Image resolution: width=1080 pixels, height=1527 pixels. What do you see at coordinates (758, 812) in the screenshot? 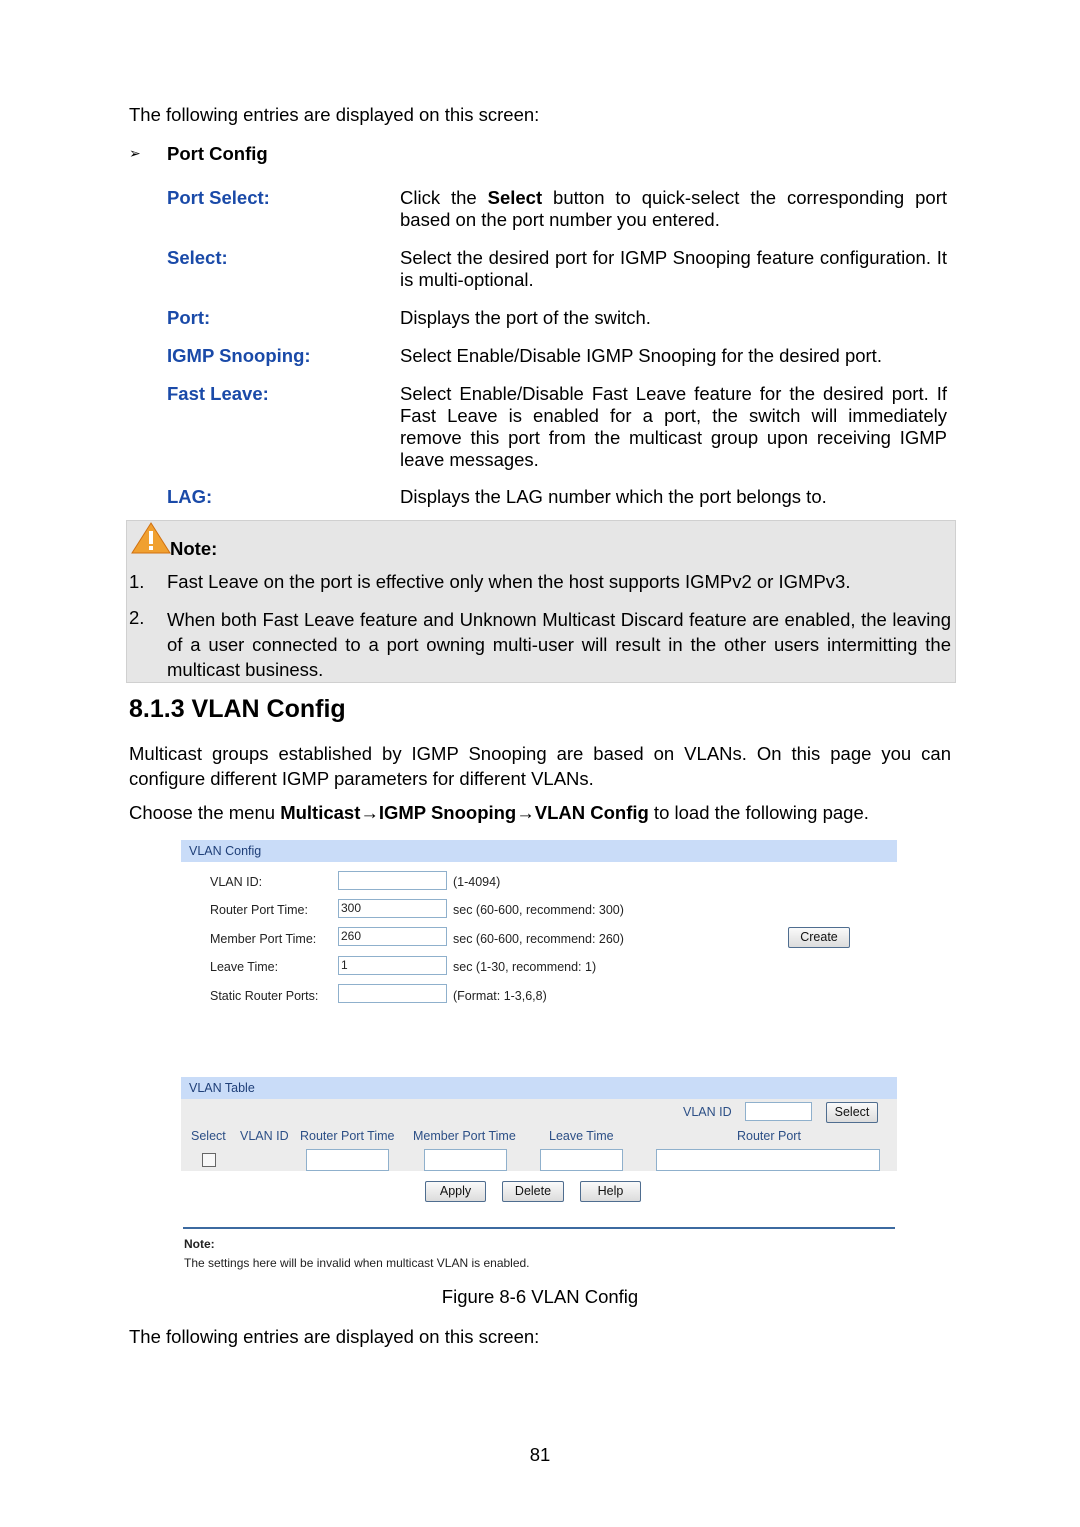
I see `text: to load the following page.` at bounding box center [758, 812].